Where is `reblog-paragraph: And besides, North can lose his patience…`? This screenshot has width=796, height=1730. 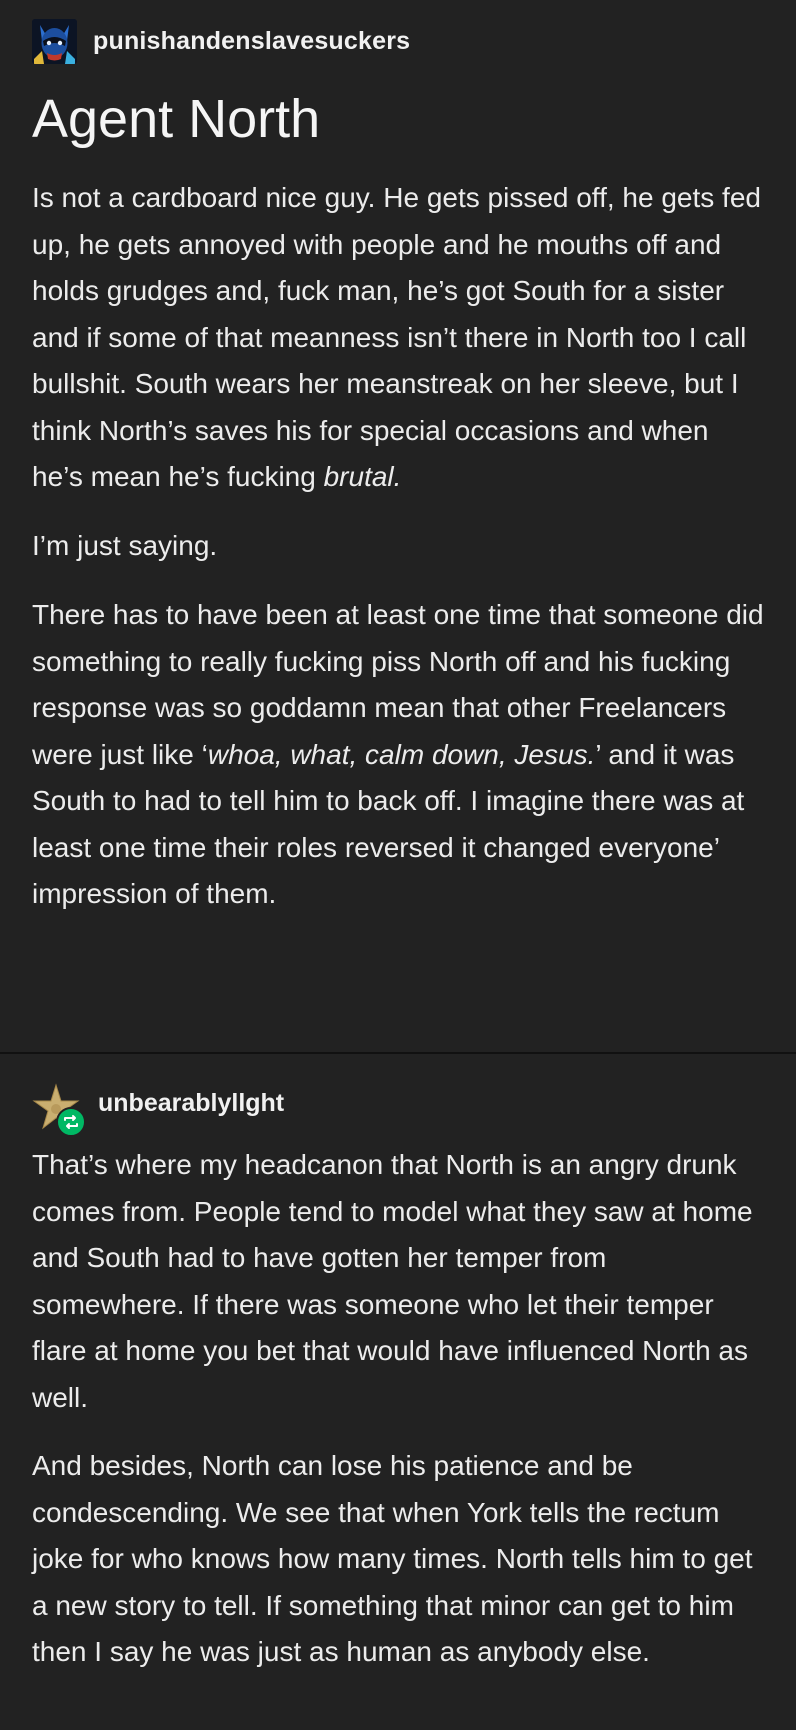
reblog-paragraph: And besides, North can lose his patience… is located at coordinates (392, 1558).